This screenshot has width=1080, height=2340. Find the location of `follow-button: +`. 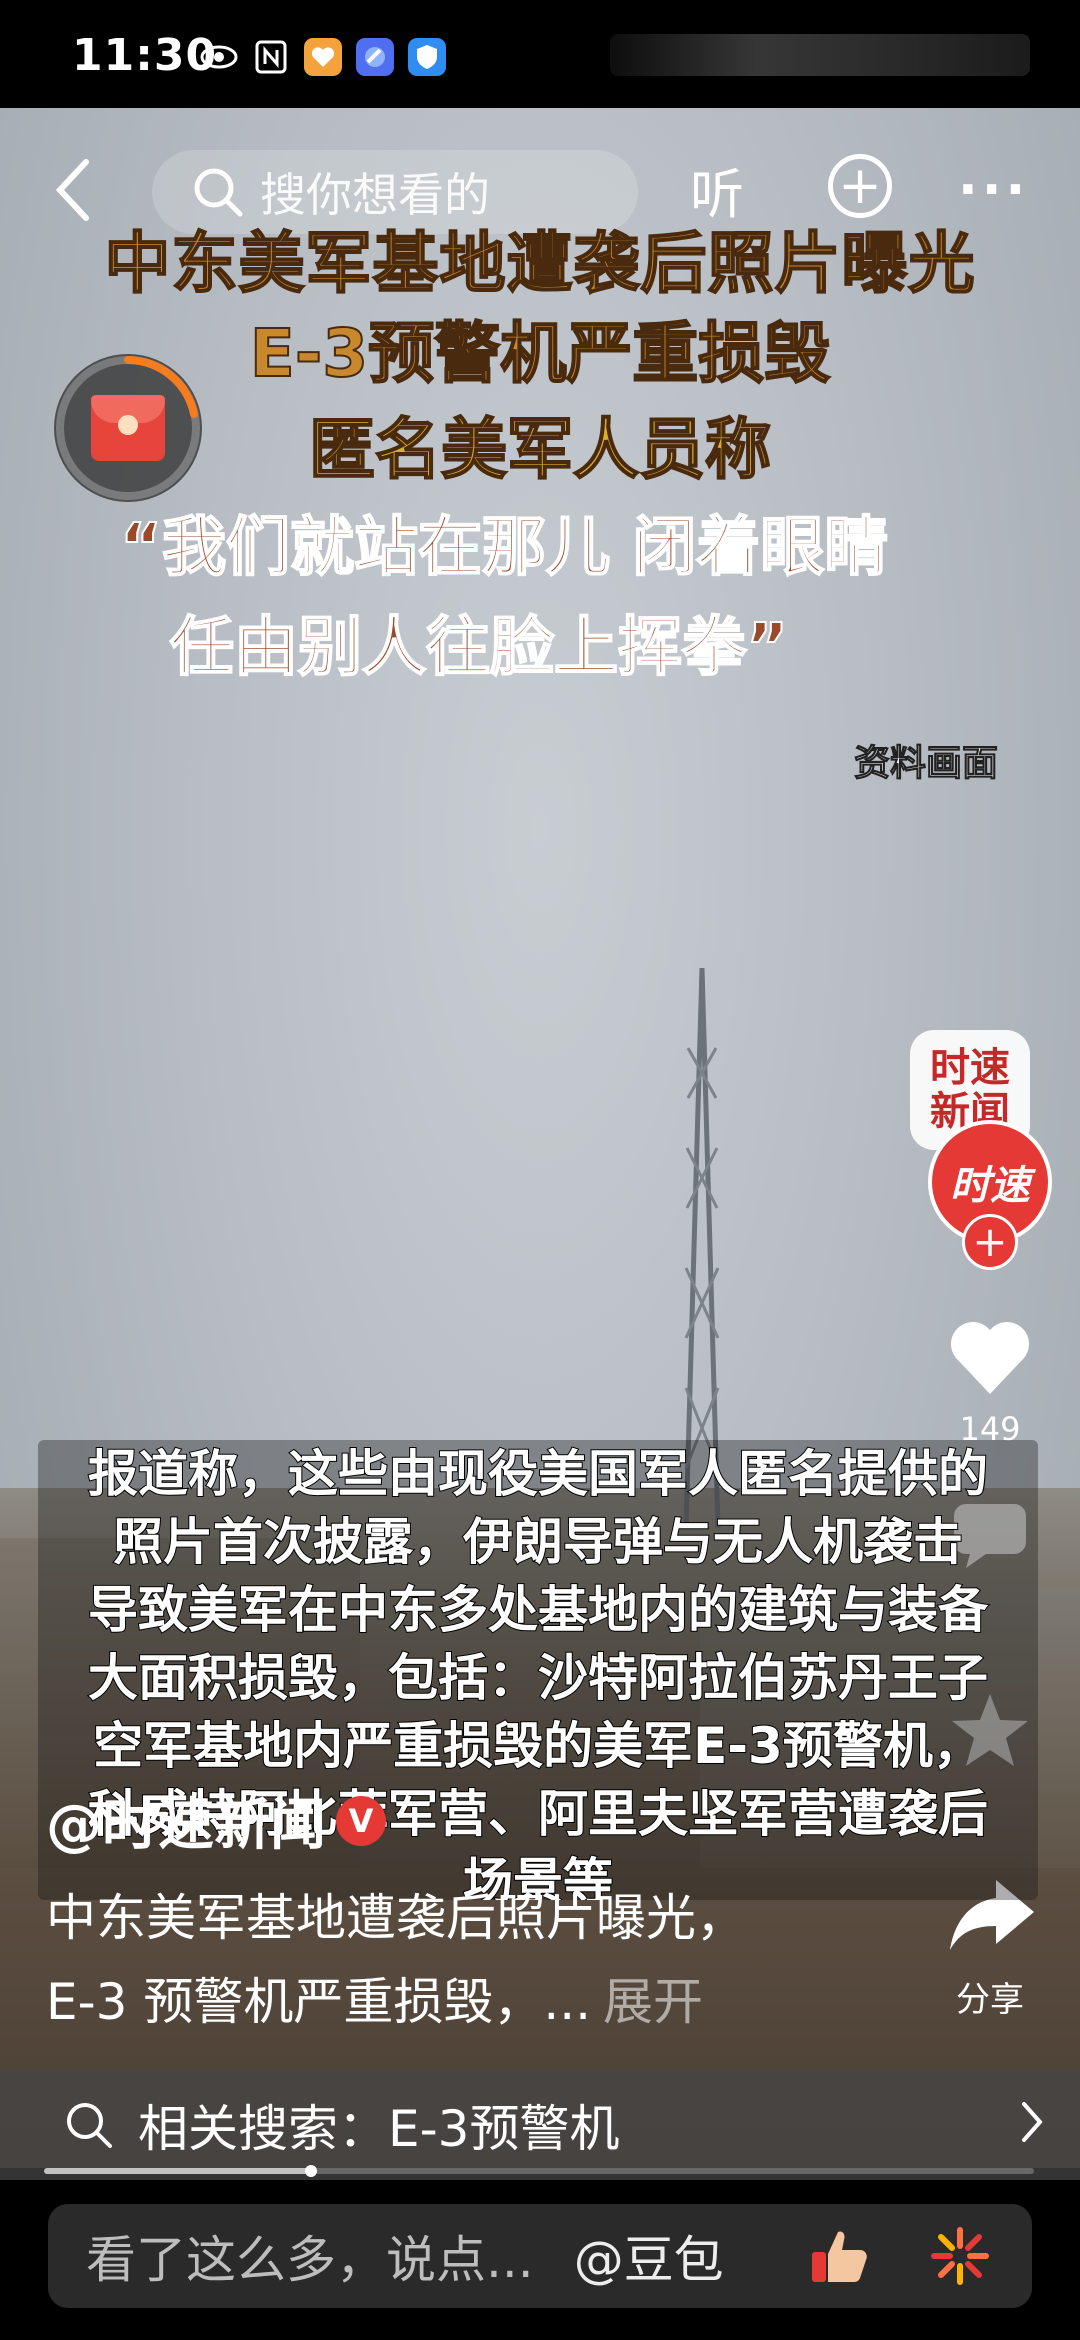

follow-button: + is located at coordinates (990, 1242).